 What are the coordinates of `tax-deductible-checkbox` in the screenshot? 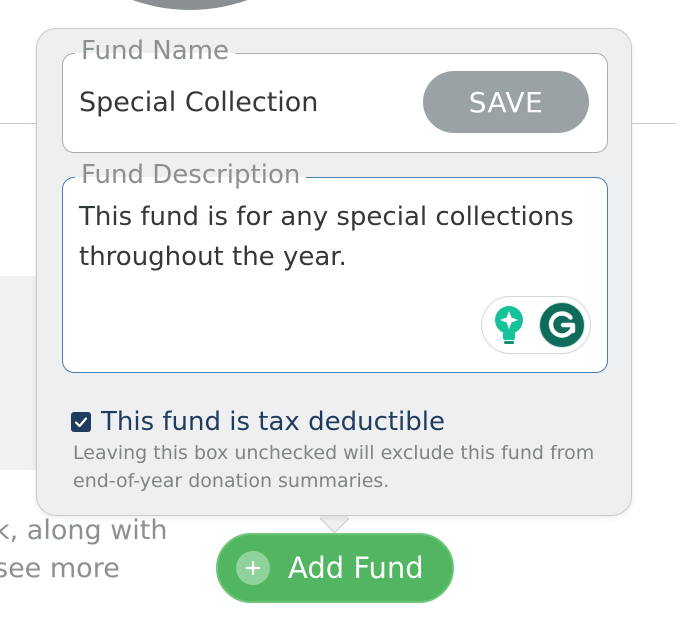 It's located at (81, 422).